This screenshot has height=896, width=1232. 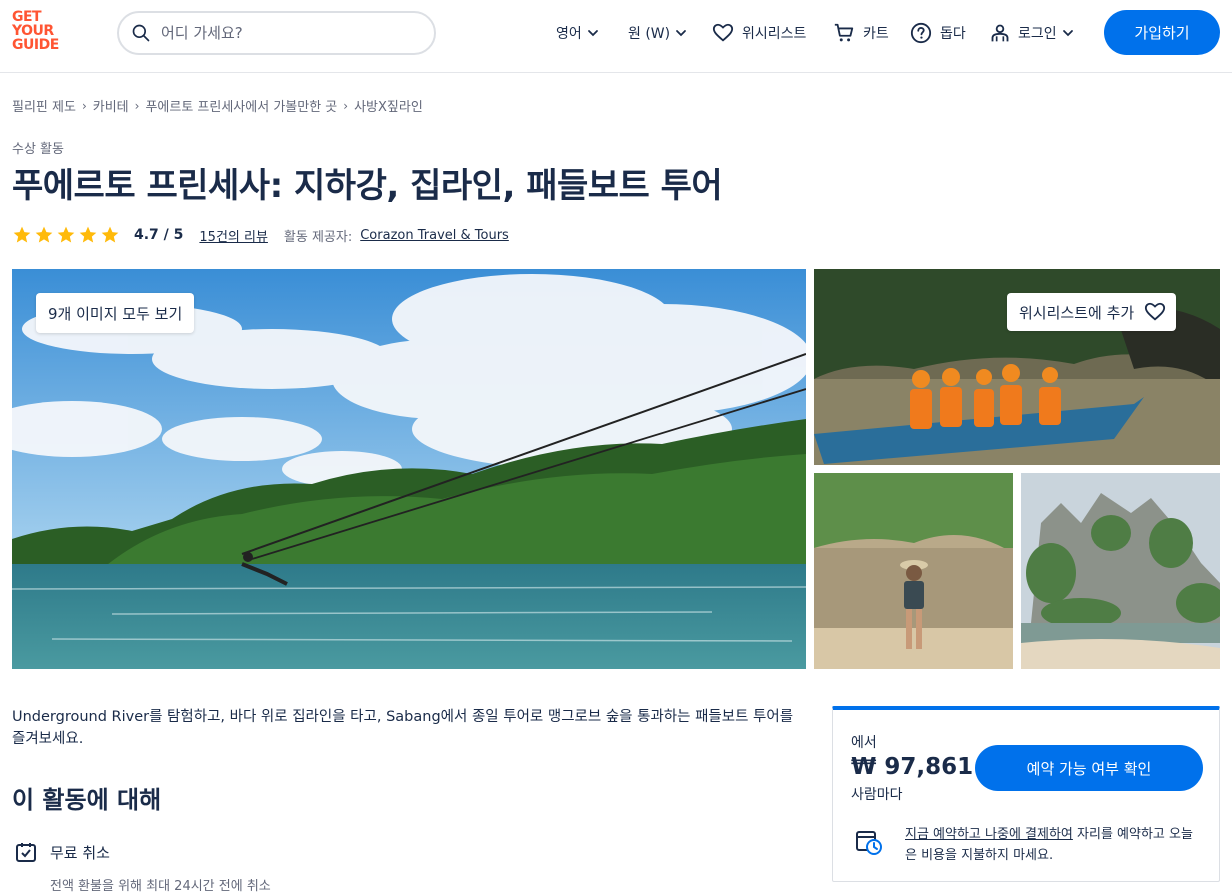 I want to click on free-cancellation-feature: 무료 취소, so click(x=62, y=852).